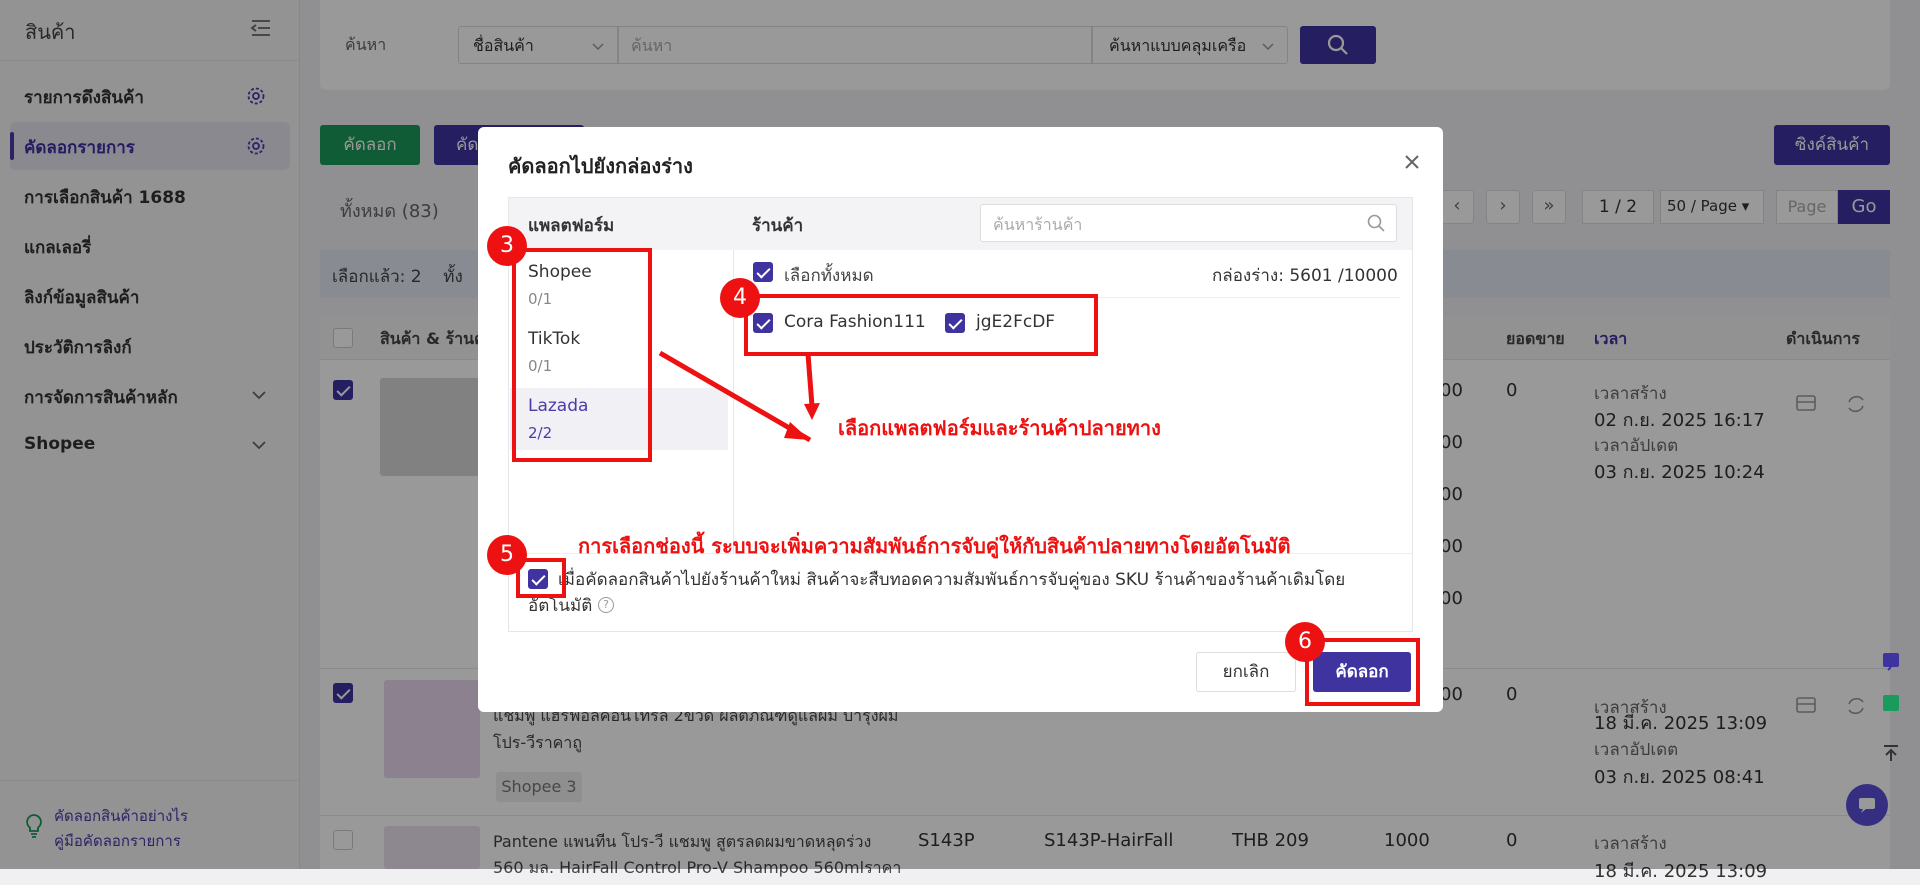  I want to click on annotation-select-note: เลือกแพลตฟอร์มและร้านค้าปลายทาง, so click(999, 428).